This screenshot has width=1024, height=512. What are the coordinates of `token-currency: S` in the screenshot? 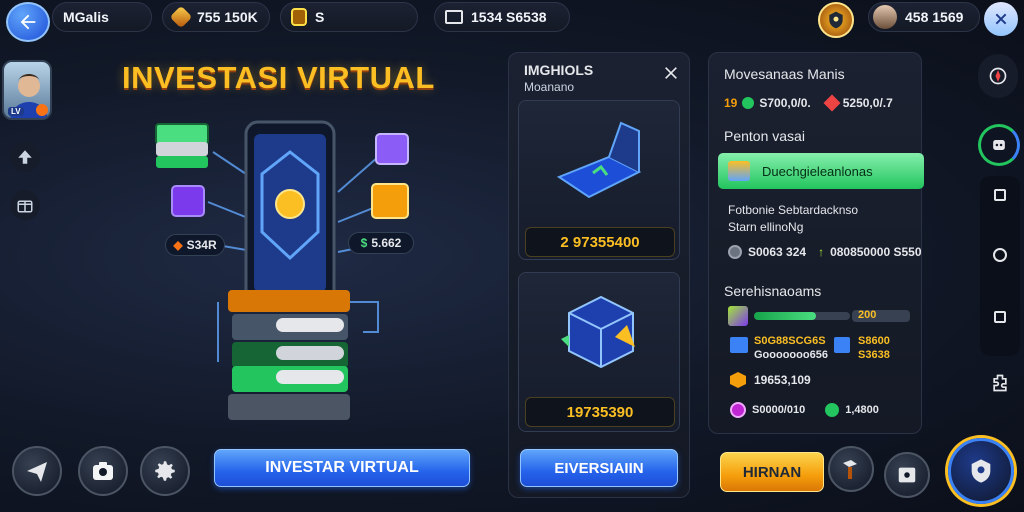 It's located at (349, 17).